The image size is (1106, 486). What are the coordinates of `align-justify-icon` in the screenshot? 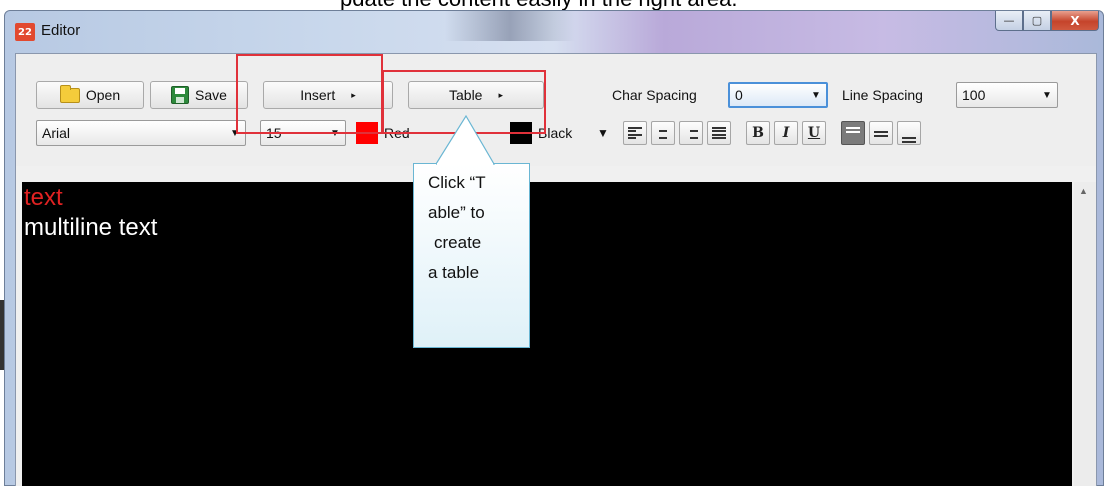 It's located at (719, 133).